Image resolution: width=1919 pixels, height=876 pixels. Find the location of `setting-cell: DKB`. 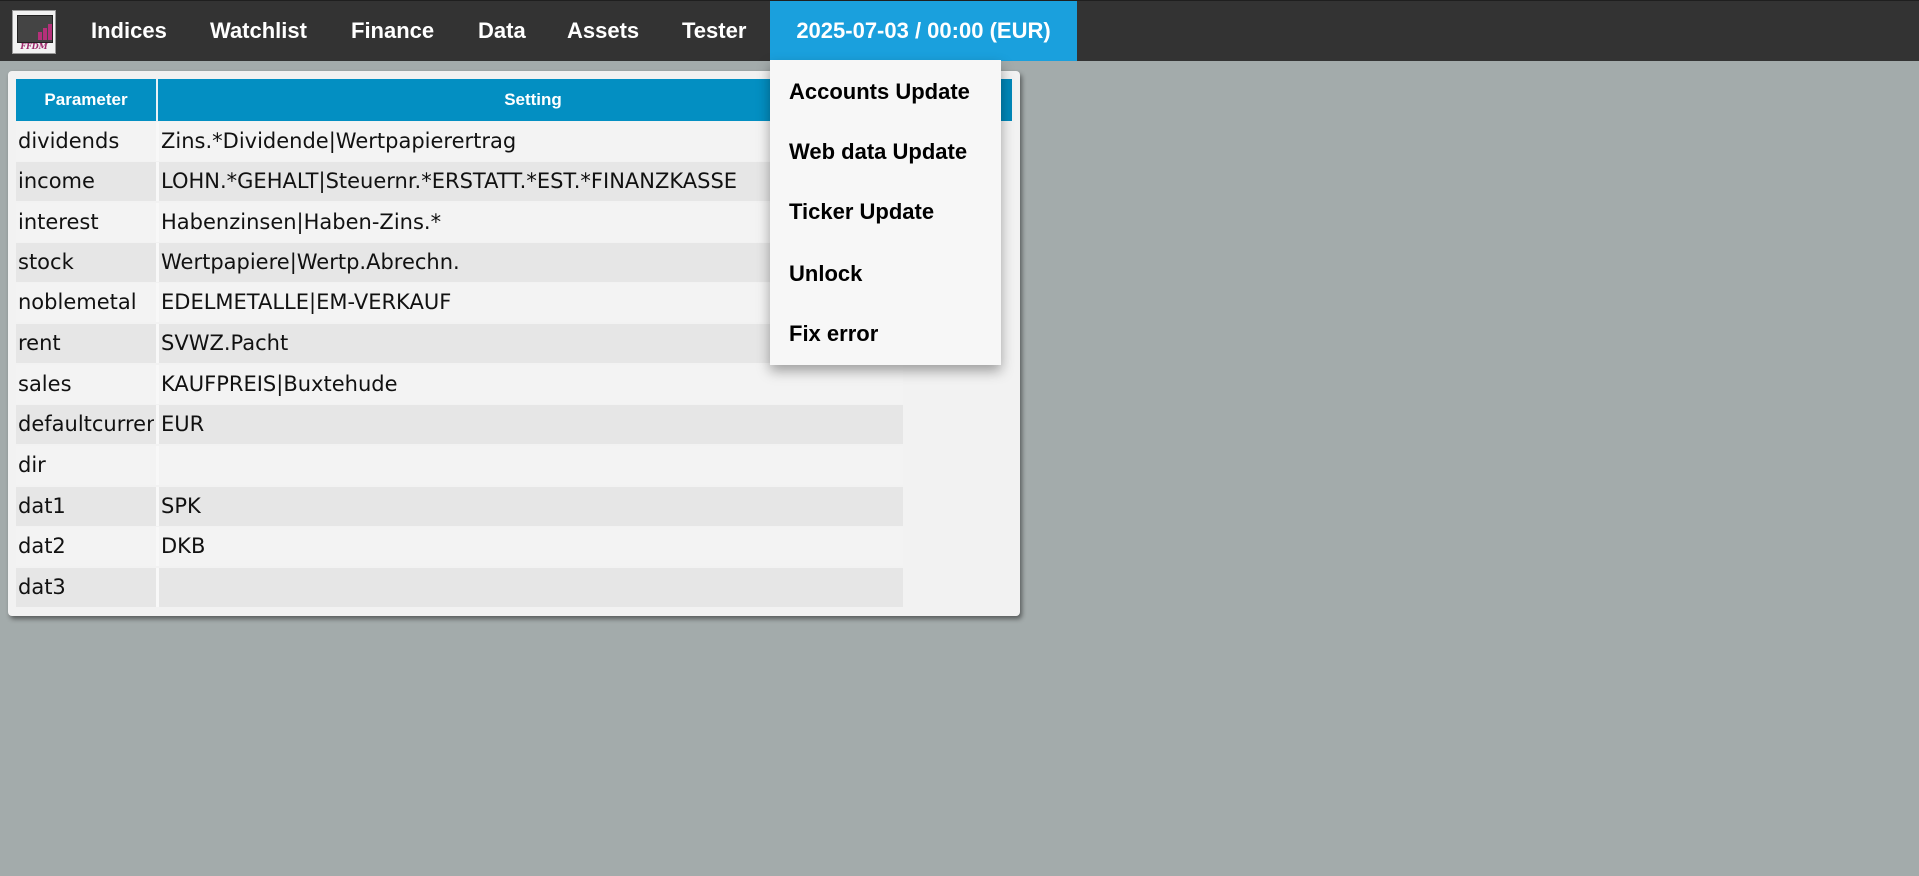

setting-cell: DKB is located at coordinates (531, 546).